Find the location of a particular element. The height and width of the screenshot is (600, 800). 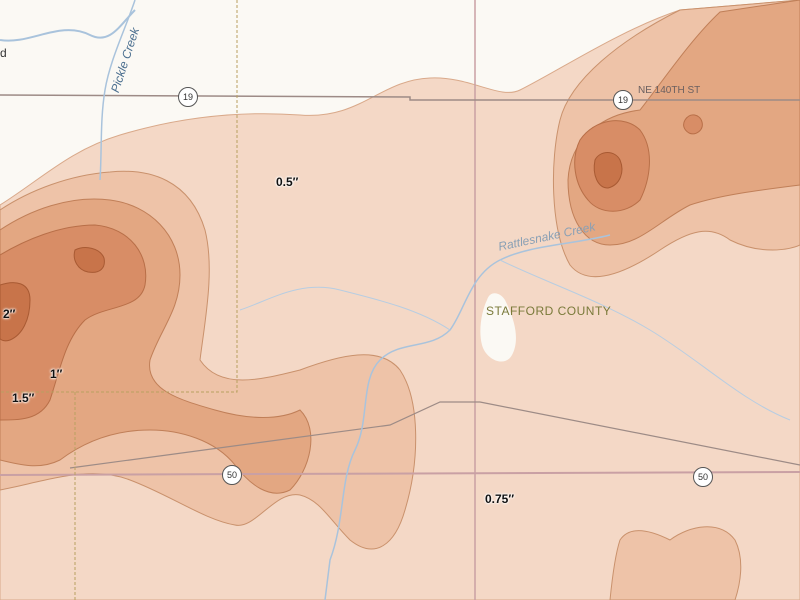

street-label: NE 140TH ST is located at coordinates (669, 90).